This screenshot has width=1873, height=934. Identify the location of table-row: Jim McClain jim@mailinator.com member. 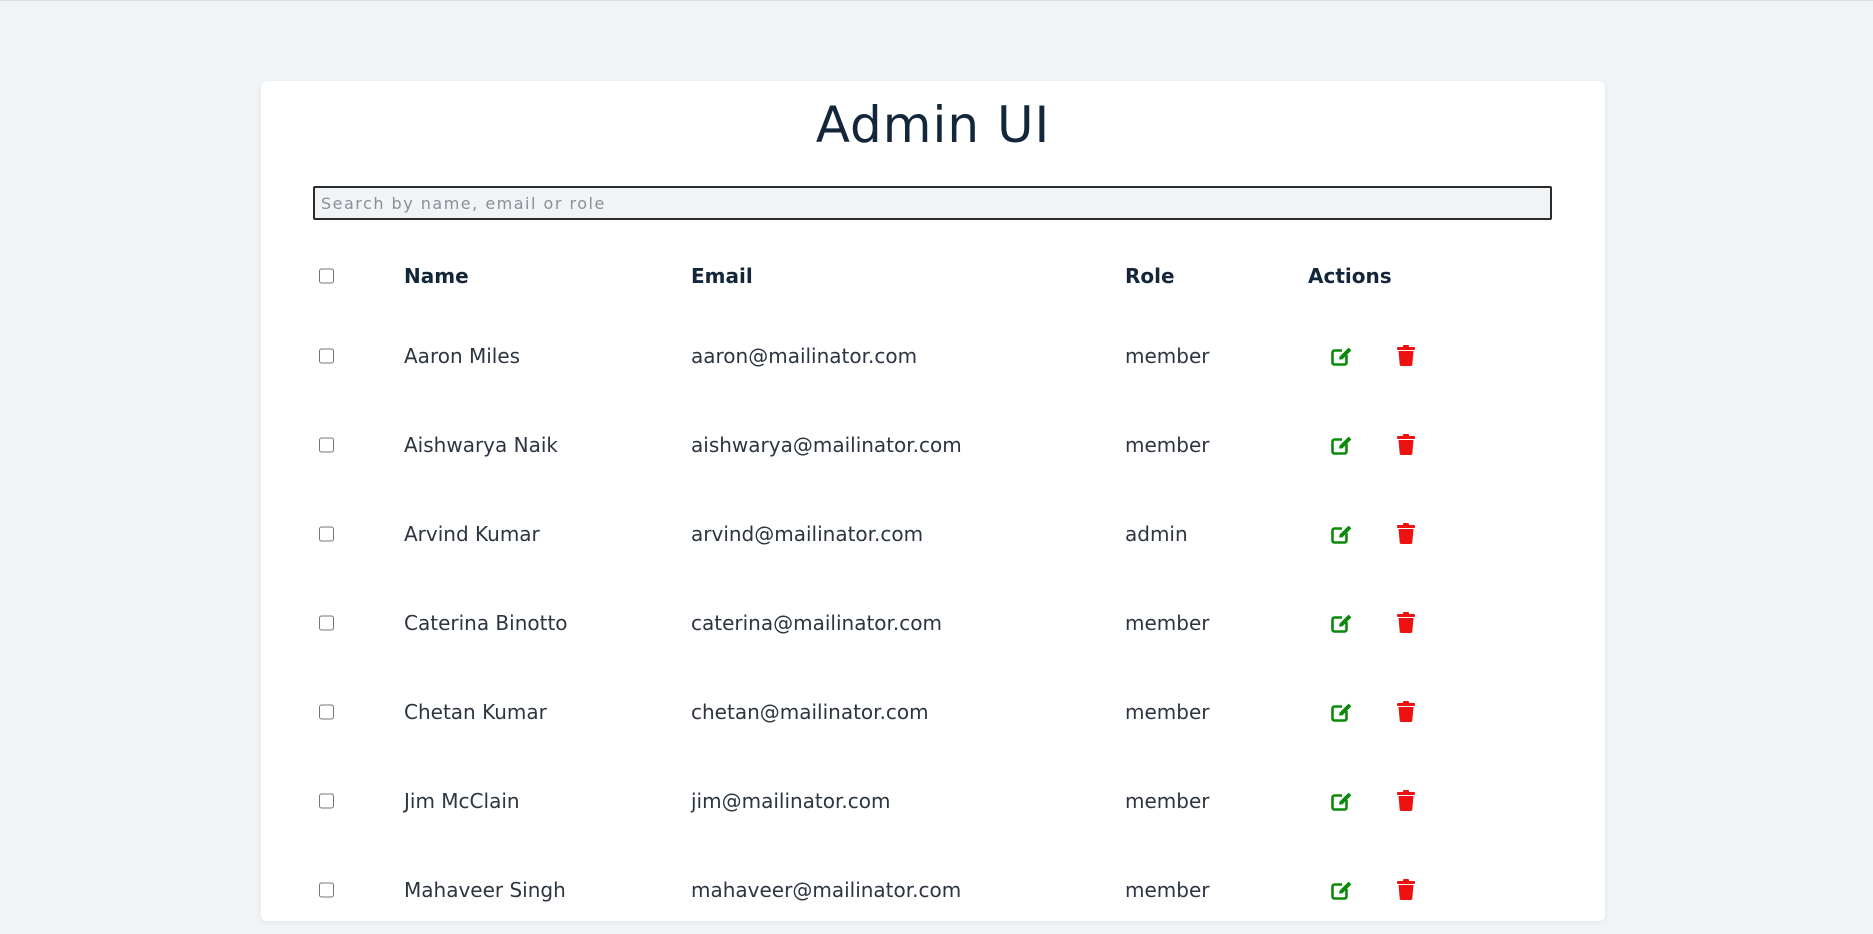
(932, 800).